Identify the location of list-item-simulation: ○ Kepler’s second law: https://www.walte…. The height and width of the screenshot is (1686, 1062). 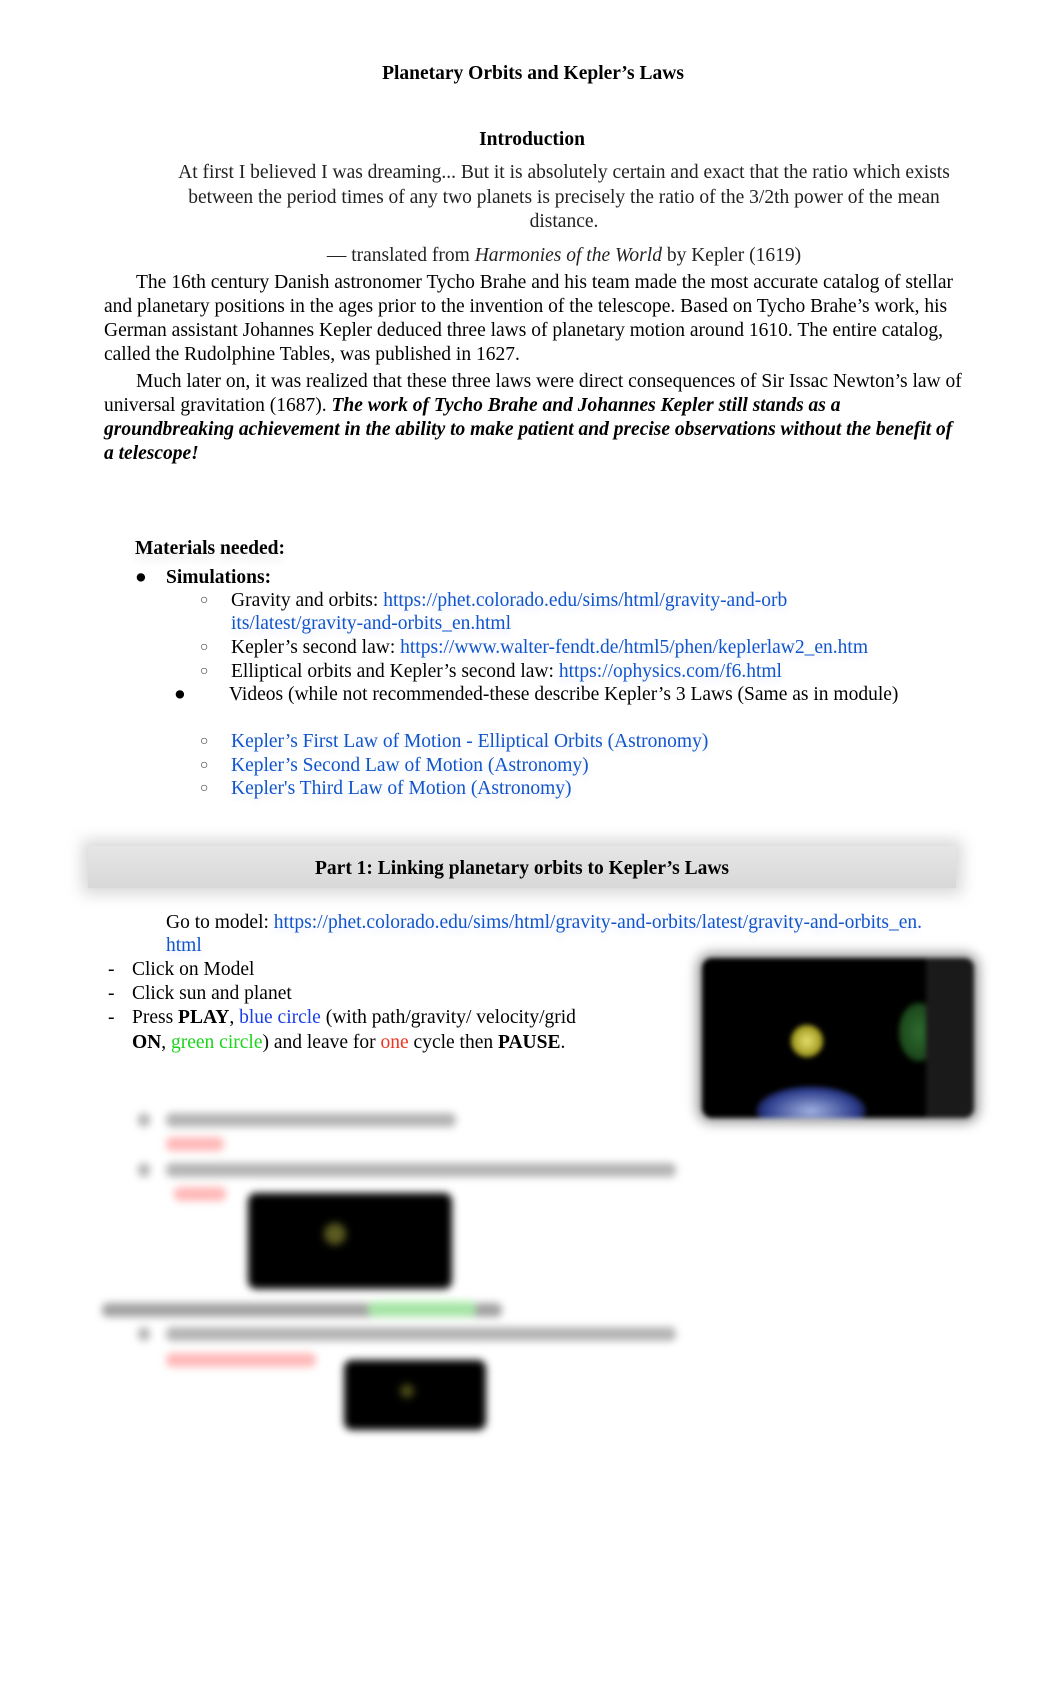
(534, 647).